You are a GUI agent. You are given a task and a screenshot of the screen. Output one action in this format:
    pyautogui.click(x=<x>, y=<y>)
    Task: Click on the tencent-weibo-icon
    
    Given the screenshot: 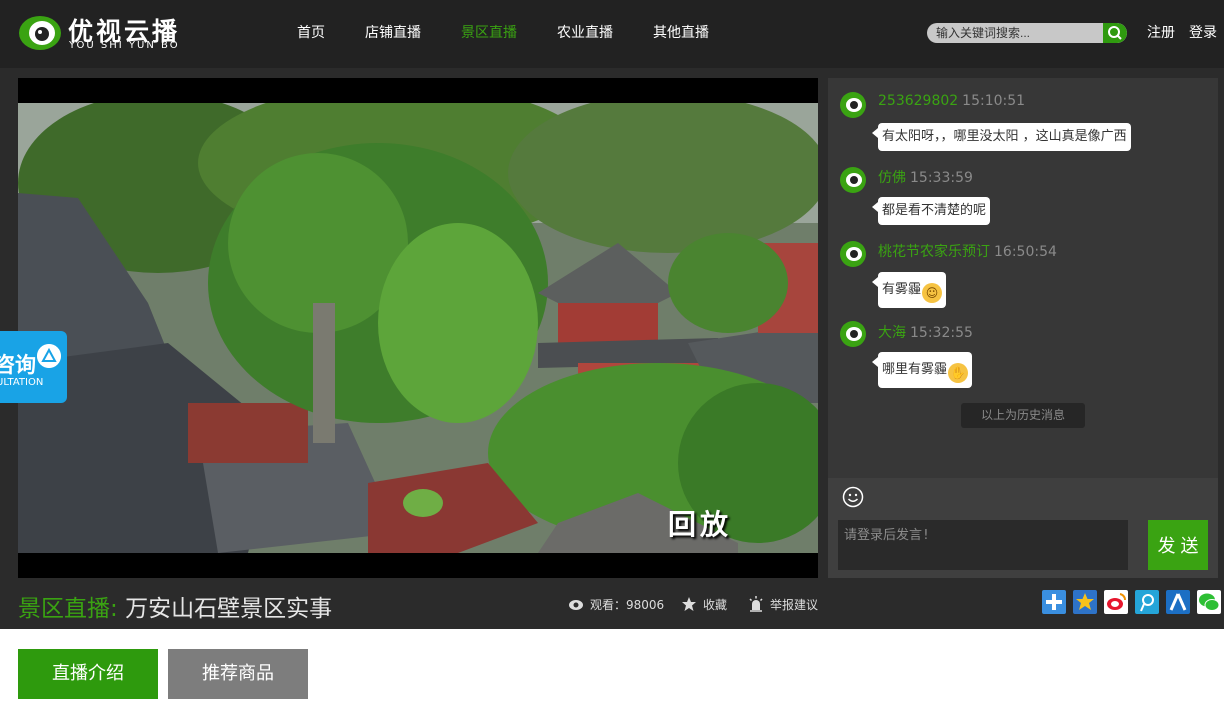 What is the action you would take?
    pyautogui.click(x=1147, y=602)
    